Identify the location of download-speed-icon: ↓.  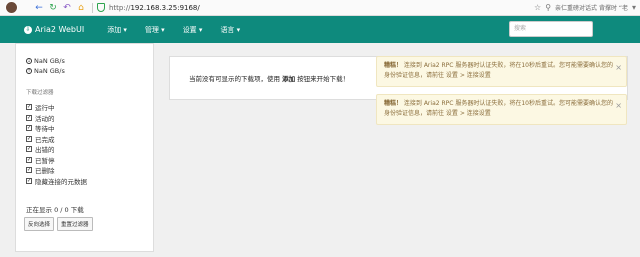
(29, 61).